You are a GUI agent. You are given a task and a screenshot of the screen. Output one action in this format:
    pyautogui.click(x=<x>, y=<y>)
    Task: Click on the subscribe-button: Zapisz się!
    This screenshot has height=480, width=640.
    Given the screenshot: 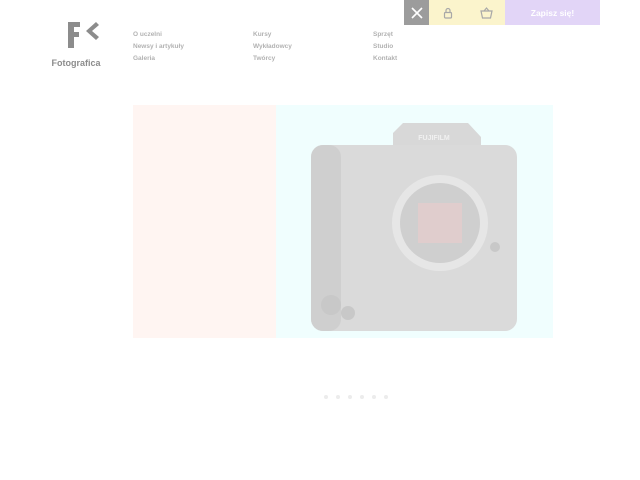 What is the action you would take?
    pyautogui.click(x=552, y=12)
    